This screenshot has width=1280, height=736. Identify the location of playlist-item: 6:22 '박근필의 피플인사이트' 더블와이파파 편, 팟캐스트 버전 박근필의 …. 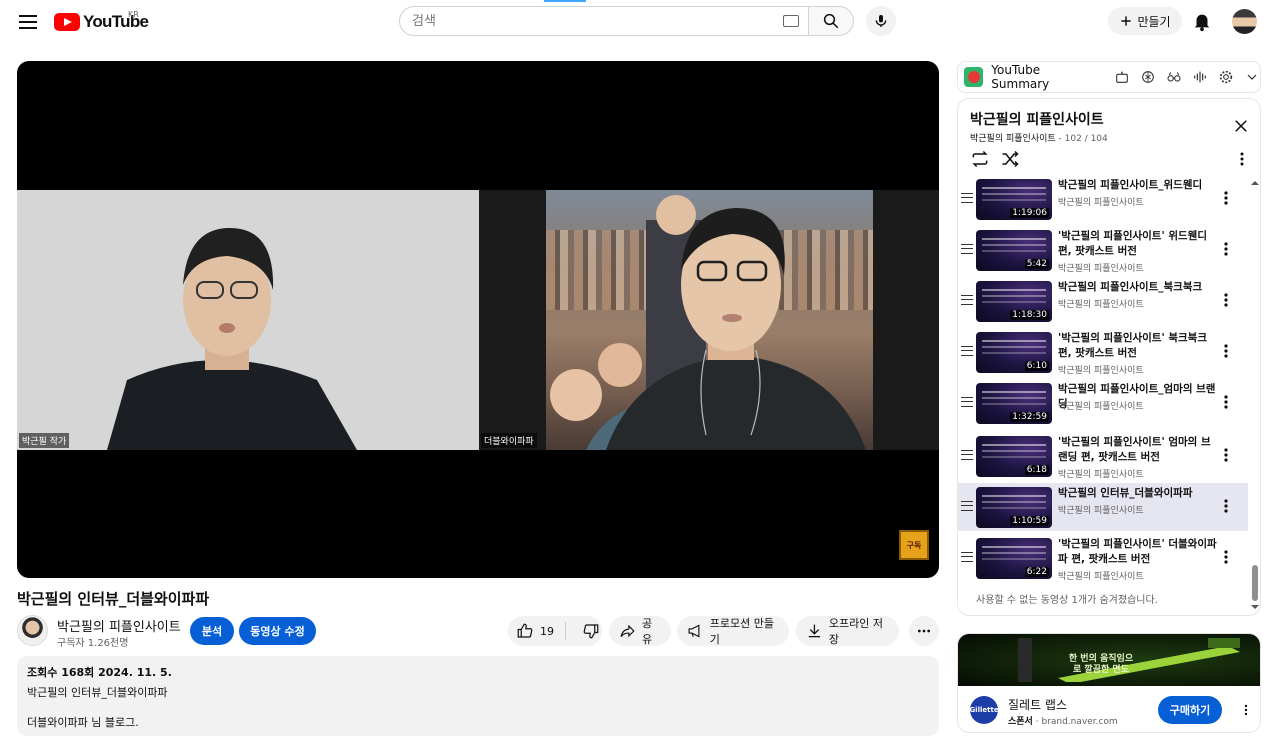
(1103, 558).